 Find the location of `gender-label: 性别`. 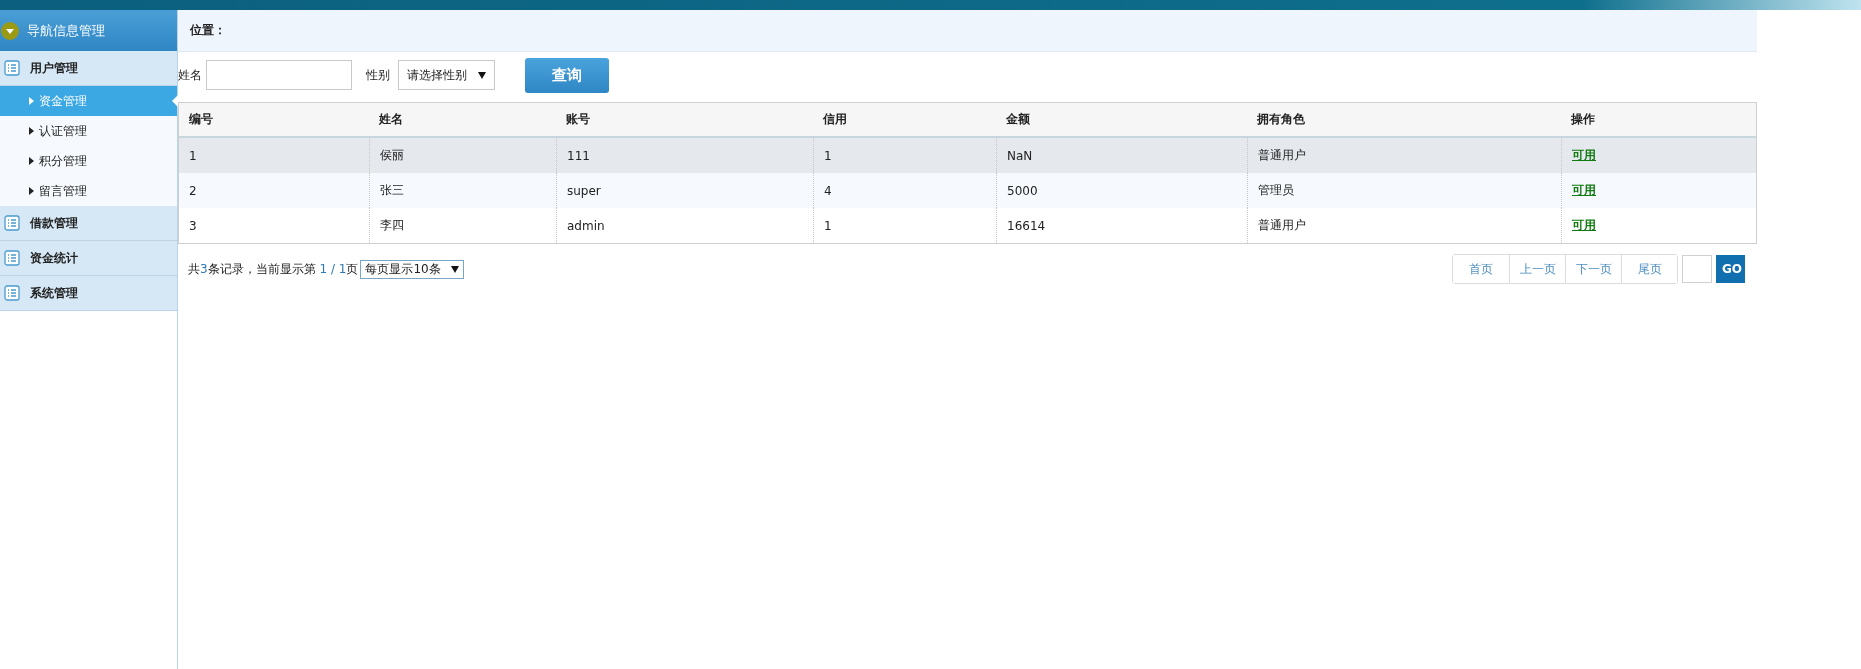

gender-label: 性别 is located at coordinates (378, 75).